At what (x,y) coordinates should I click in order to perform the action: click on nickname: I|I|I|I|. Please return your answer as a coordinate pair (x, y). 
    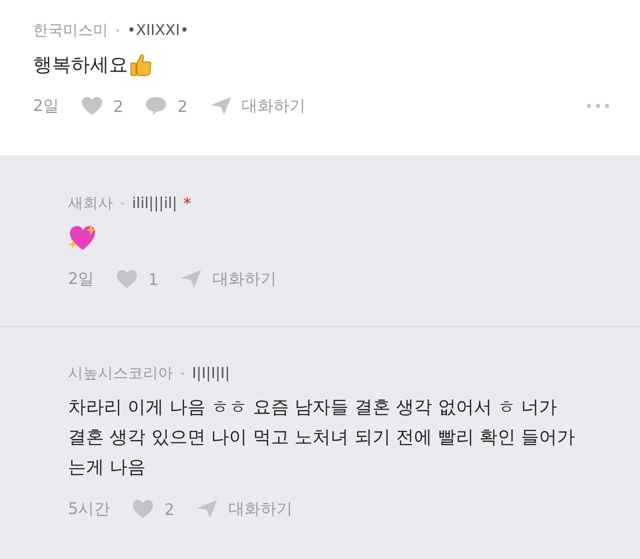
    Looking at the image, I should click on (211, 373).